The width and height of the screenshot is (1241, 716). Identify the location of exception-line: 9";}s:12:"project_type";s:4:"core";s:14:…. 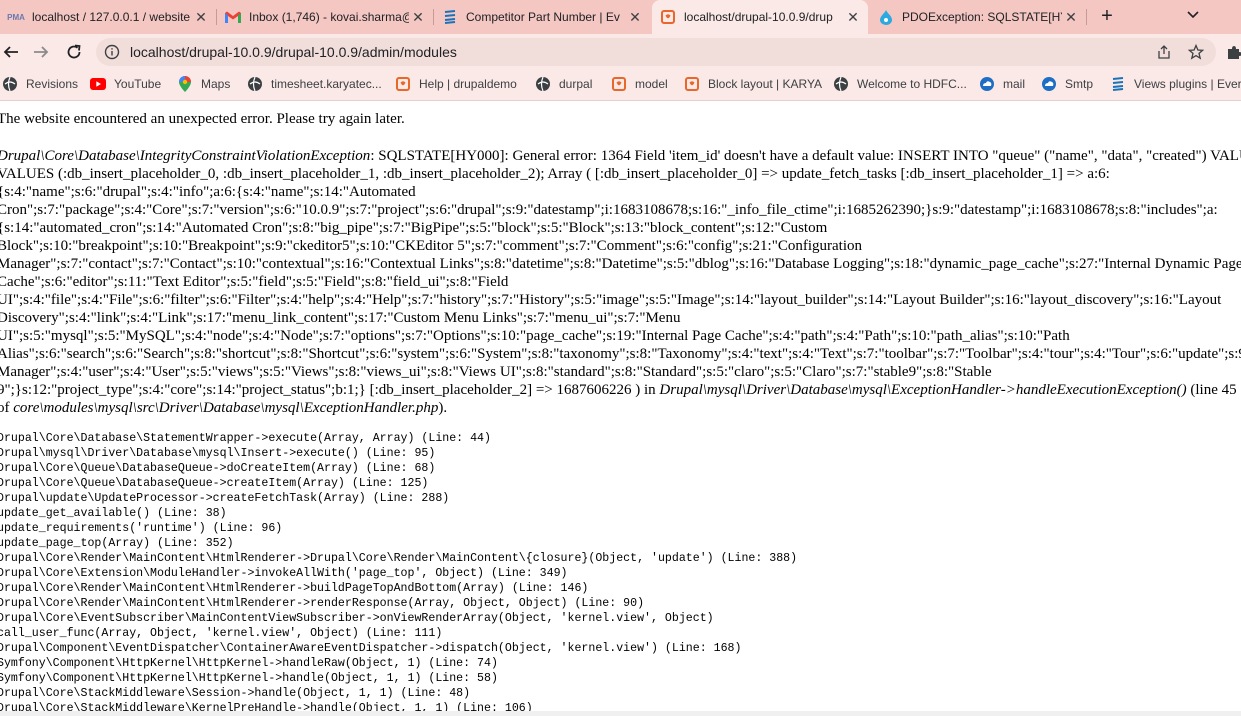
(620, 390).